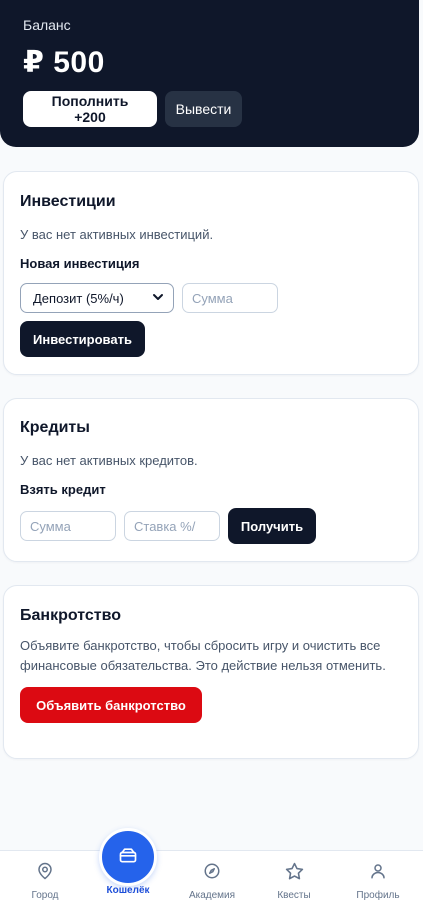  Describe the element at coordinates (212, 895) in the screenshot. I see `nav-label-academy: Академия` at that location.